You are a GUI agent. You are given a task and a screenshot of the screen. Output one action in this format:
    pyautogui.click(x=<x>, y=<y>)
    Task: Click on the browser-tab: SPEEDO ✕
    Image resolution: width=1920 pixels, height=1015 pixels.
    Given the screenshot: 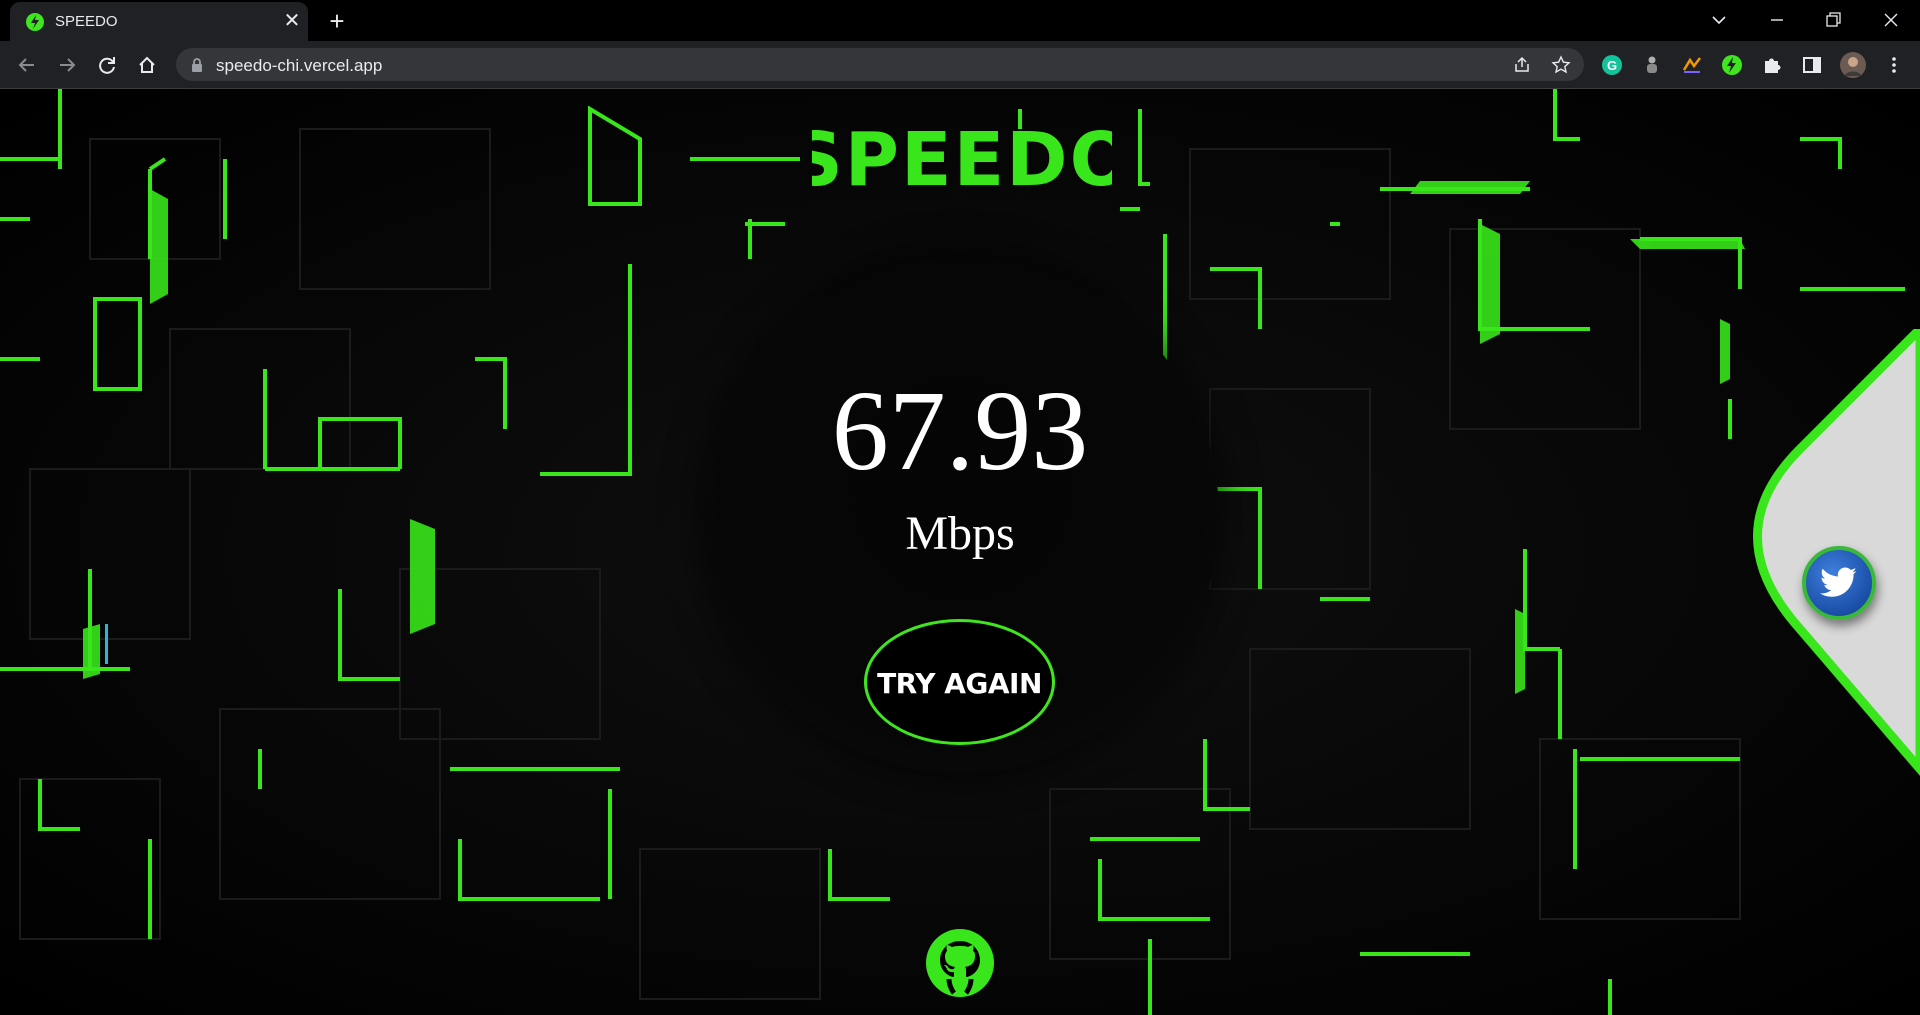 What is the action you would take?
    pyautogui.click(x=159, y=21)
    